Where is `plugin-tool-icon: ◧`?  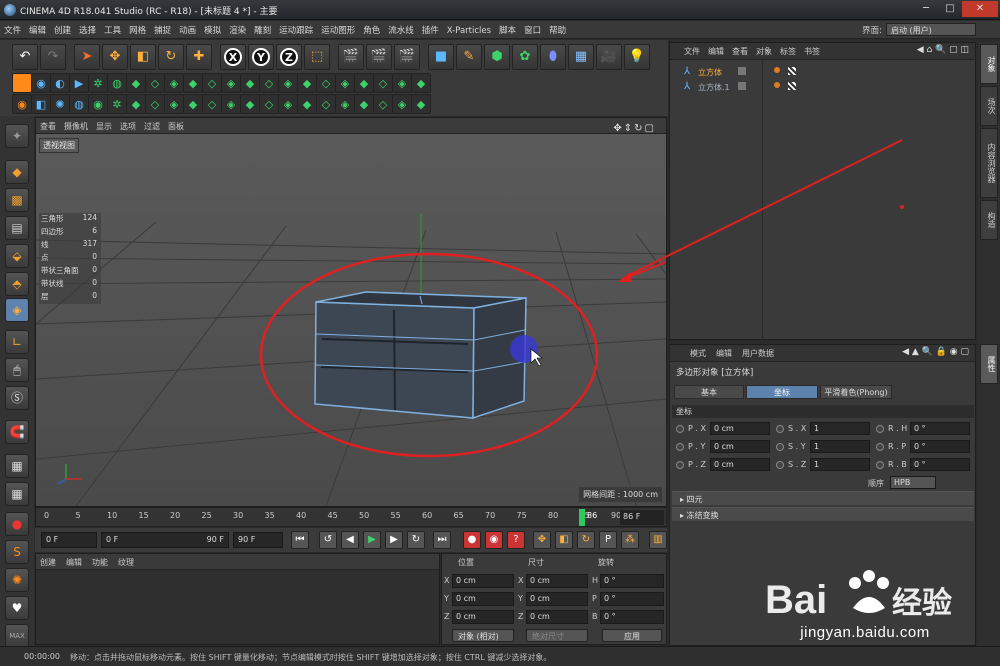 plugin-tool-icon: ◧ is located at coordinates (41, 104).